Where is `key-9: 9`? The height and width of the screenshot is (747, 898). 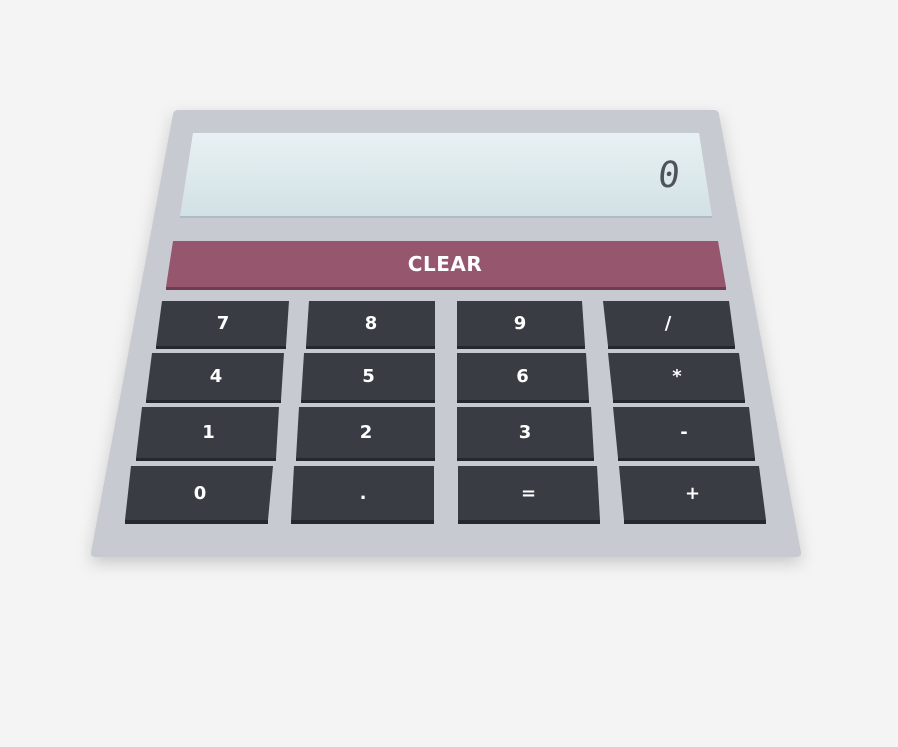 key-9: 9 is located at coordinates (520, 323).